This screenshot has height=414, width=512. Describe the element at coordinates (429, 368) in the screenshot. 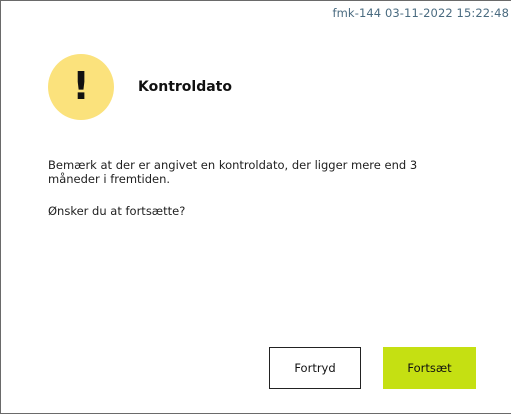

I see `continue-button: Fortsæt` at that location.